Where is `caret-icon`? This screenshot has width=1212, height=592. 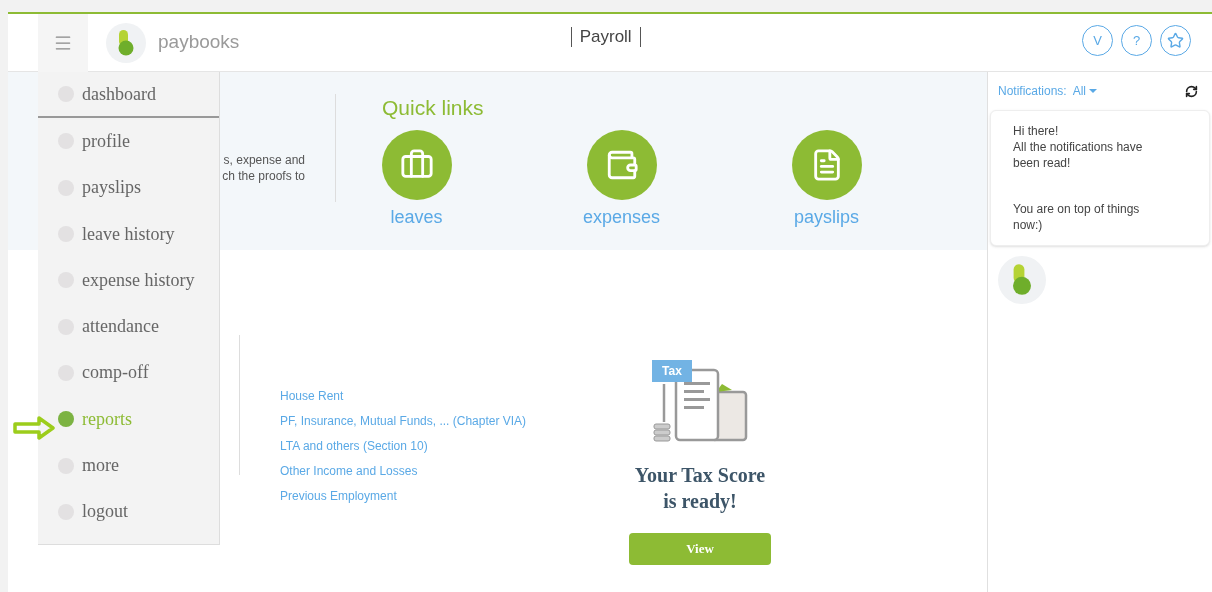 caret-icon is located at coordinates (1093, 91).